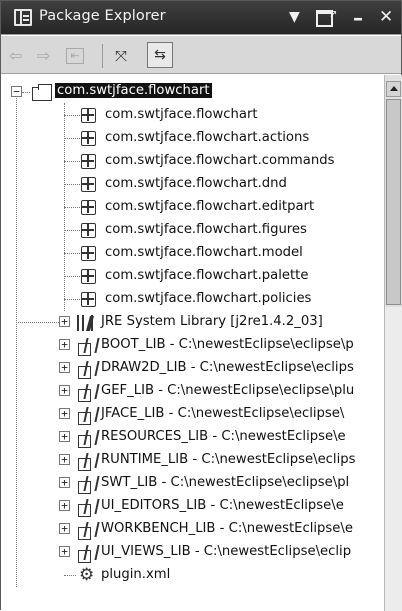 Image resolution: width=402 pixels, height=611 pixels. What do you see at coordinates (207, 137) in the screenshot?
I see `package-label: com.swtjface.flowchart.actions` at bounding box center [207, 137].